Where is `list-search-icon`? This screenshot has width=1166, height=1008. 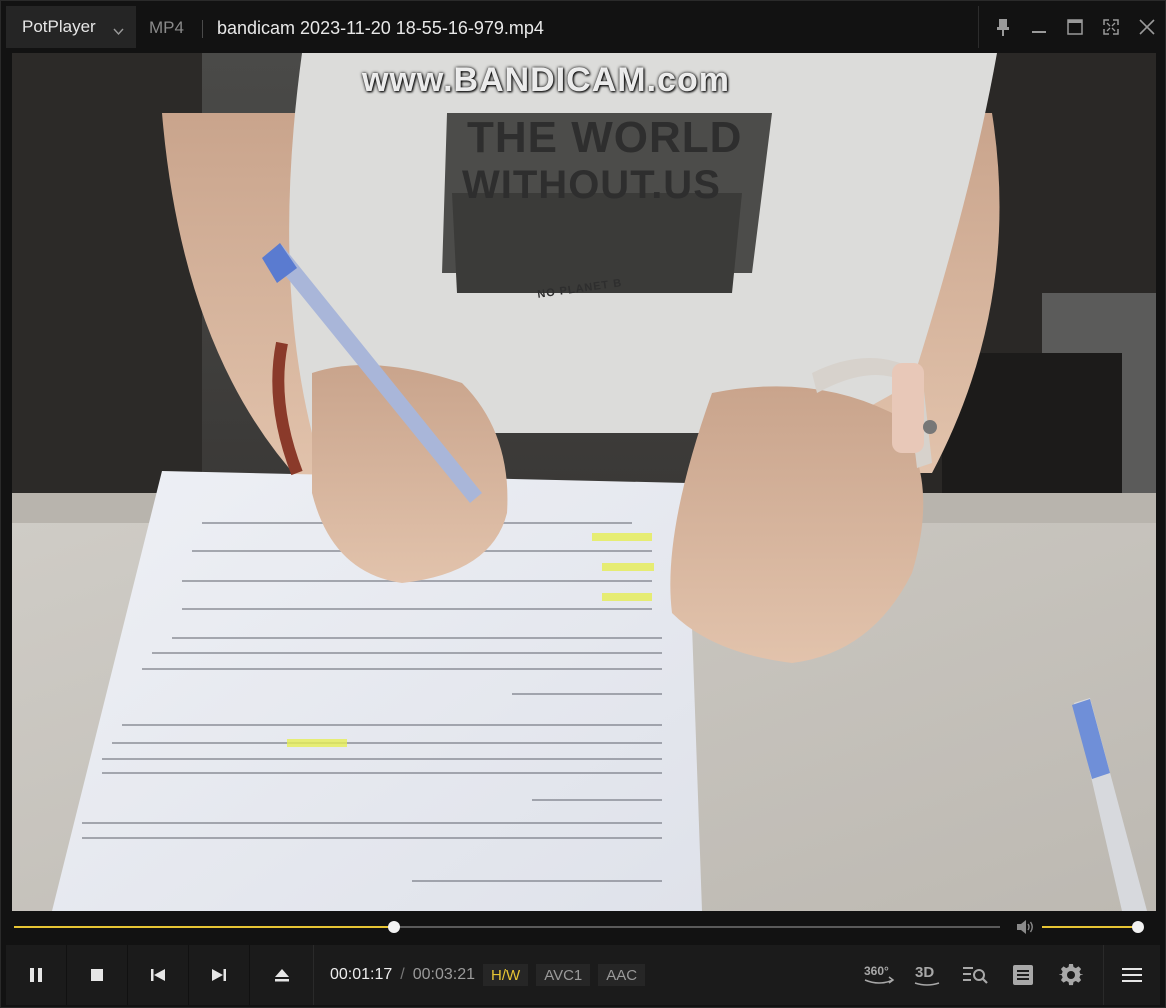
list-search-icon is located at coordinates (975, 975).